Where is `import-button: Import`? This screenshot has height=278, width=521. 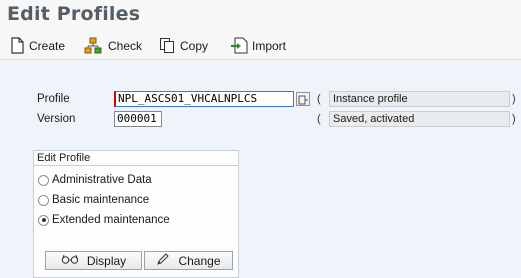 import-button: Import is located at coordinates (258, 45).